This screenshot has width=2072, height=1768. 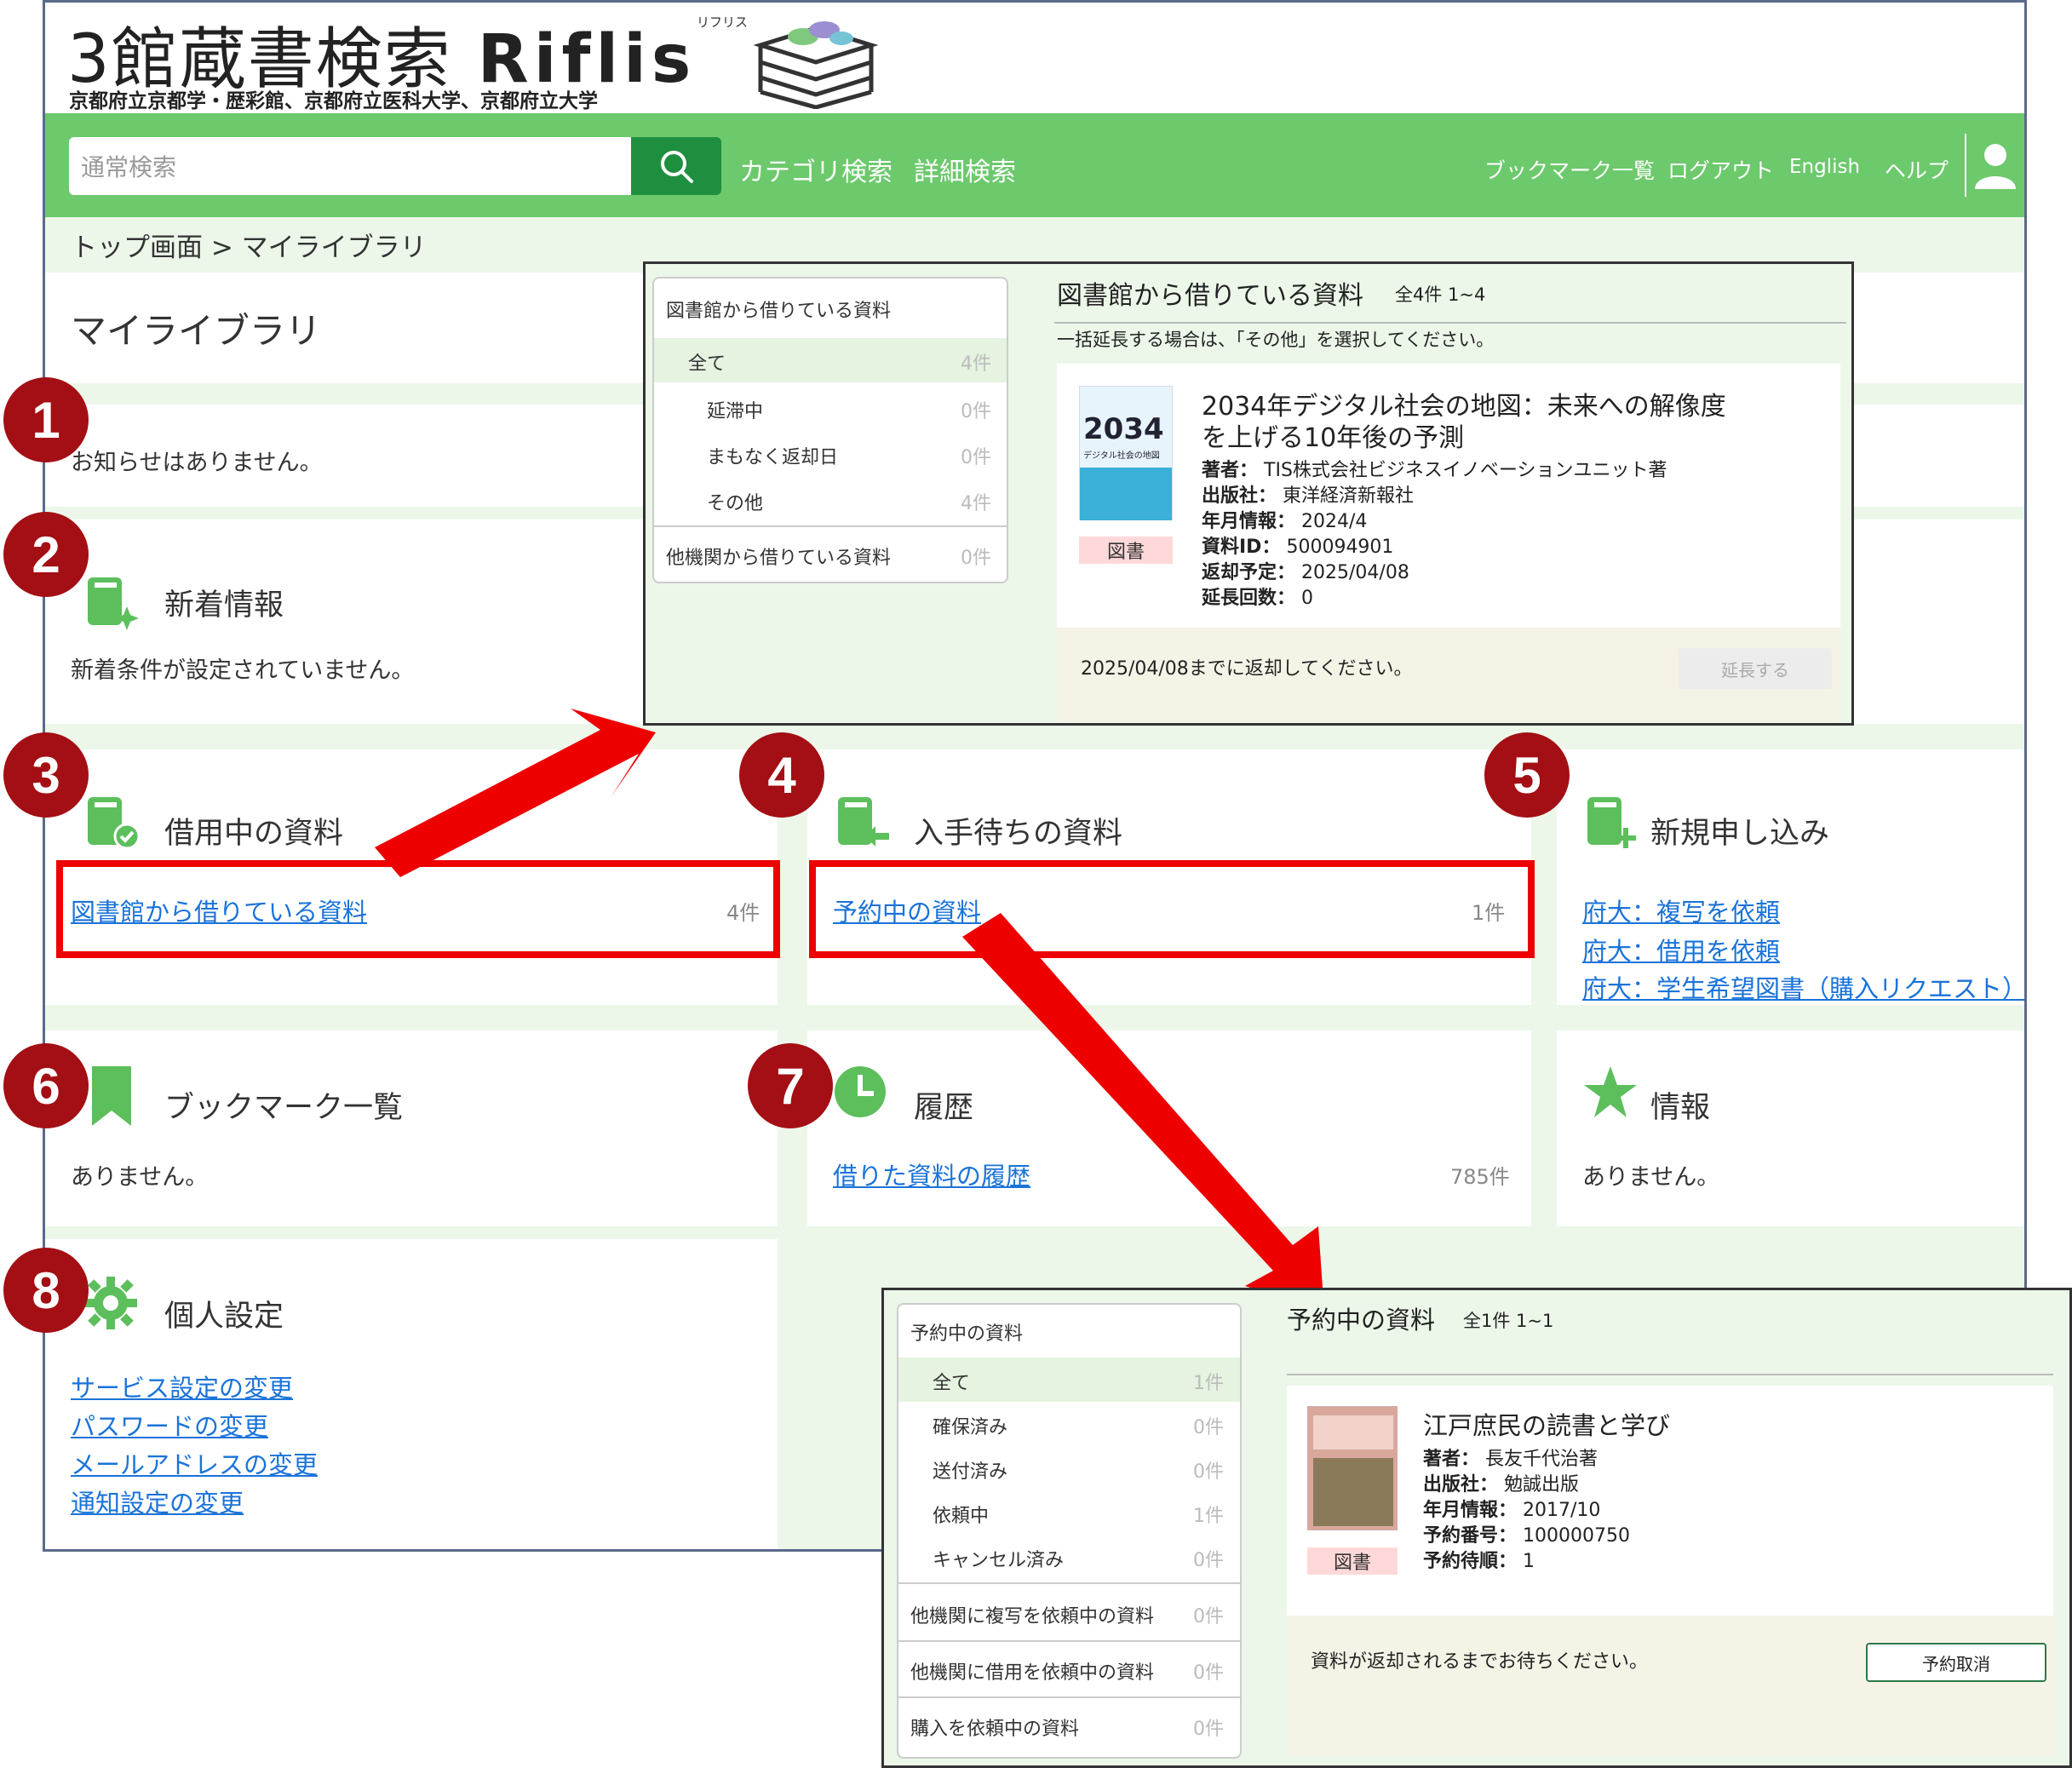 What do you see at coordinates (1069, 1468) in the screenshot?
I see `filter-sent: 送付済み 0件` at bounding box center [1069, 1468].